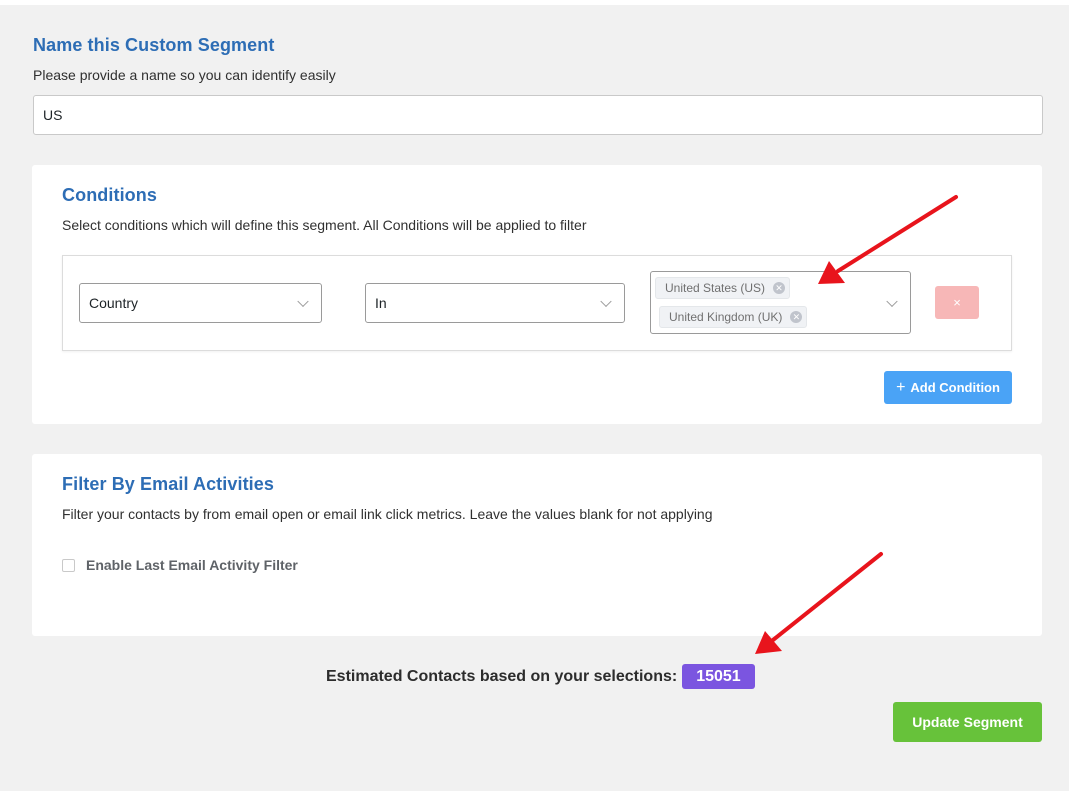  Describe the element at coordinates (715, 288) in the screenshot. I see `value-tag-label: United States (US)` at that location.